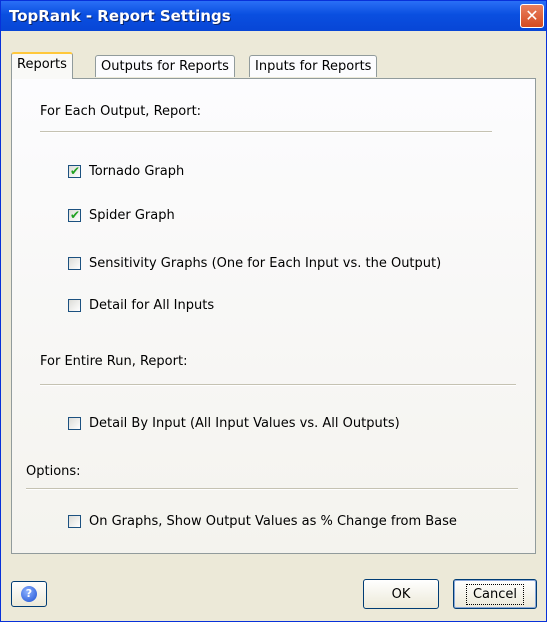 The width and height of the screenshot is (547, 622). Describe the element at coordinates (132, 215) in the screenshot. I see `checkbox-label: Spider Graph` at that location.